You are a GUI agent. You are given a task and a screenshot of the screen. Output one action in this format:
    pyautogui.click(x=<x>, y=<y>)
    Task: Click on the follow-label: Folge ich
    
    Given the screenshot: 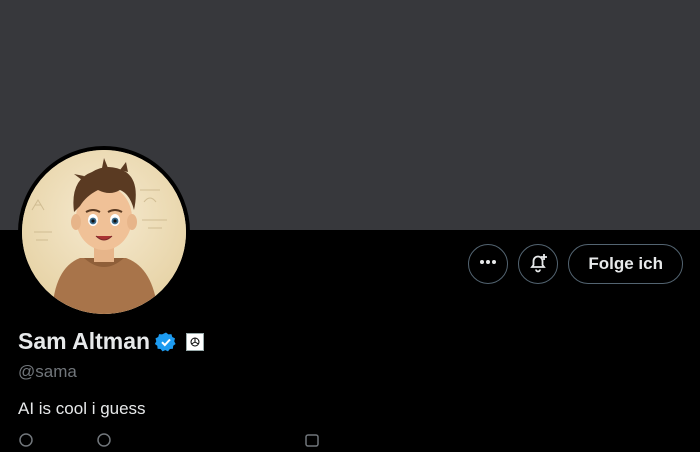 What is the action you would take?
    pyautogui.click(x=625, y=263)
    